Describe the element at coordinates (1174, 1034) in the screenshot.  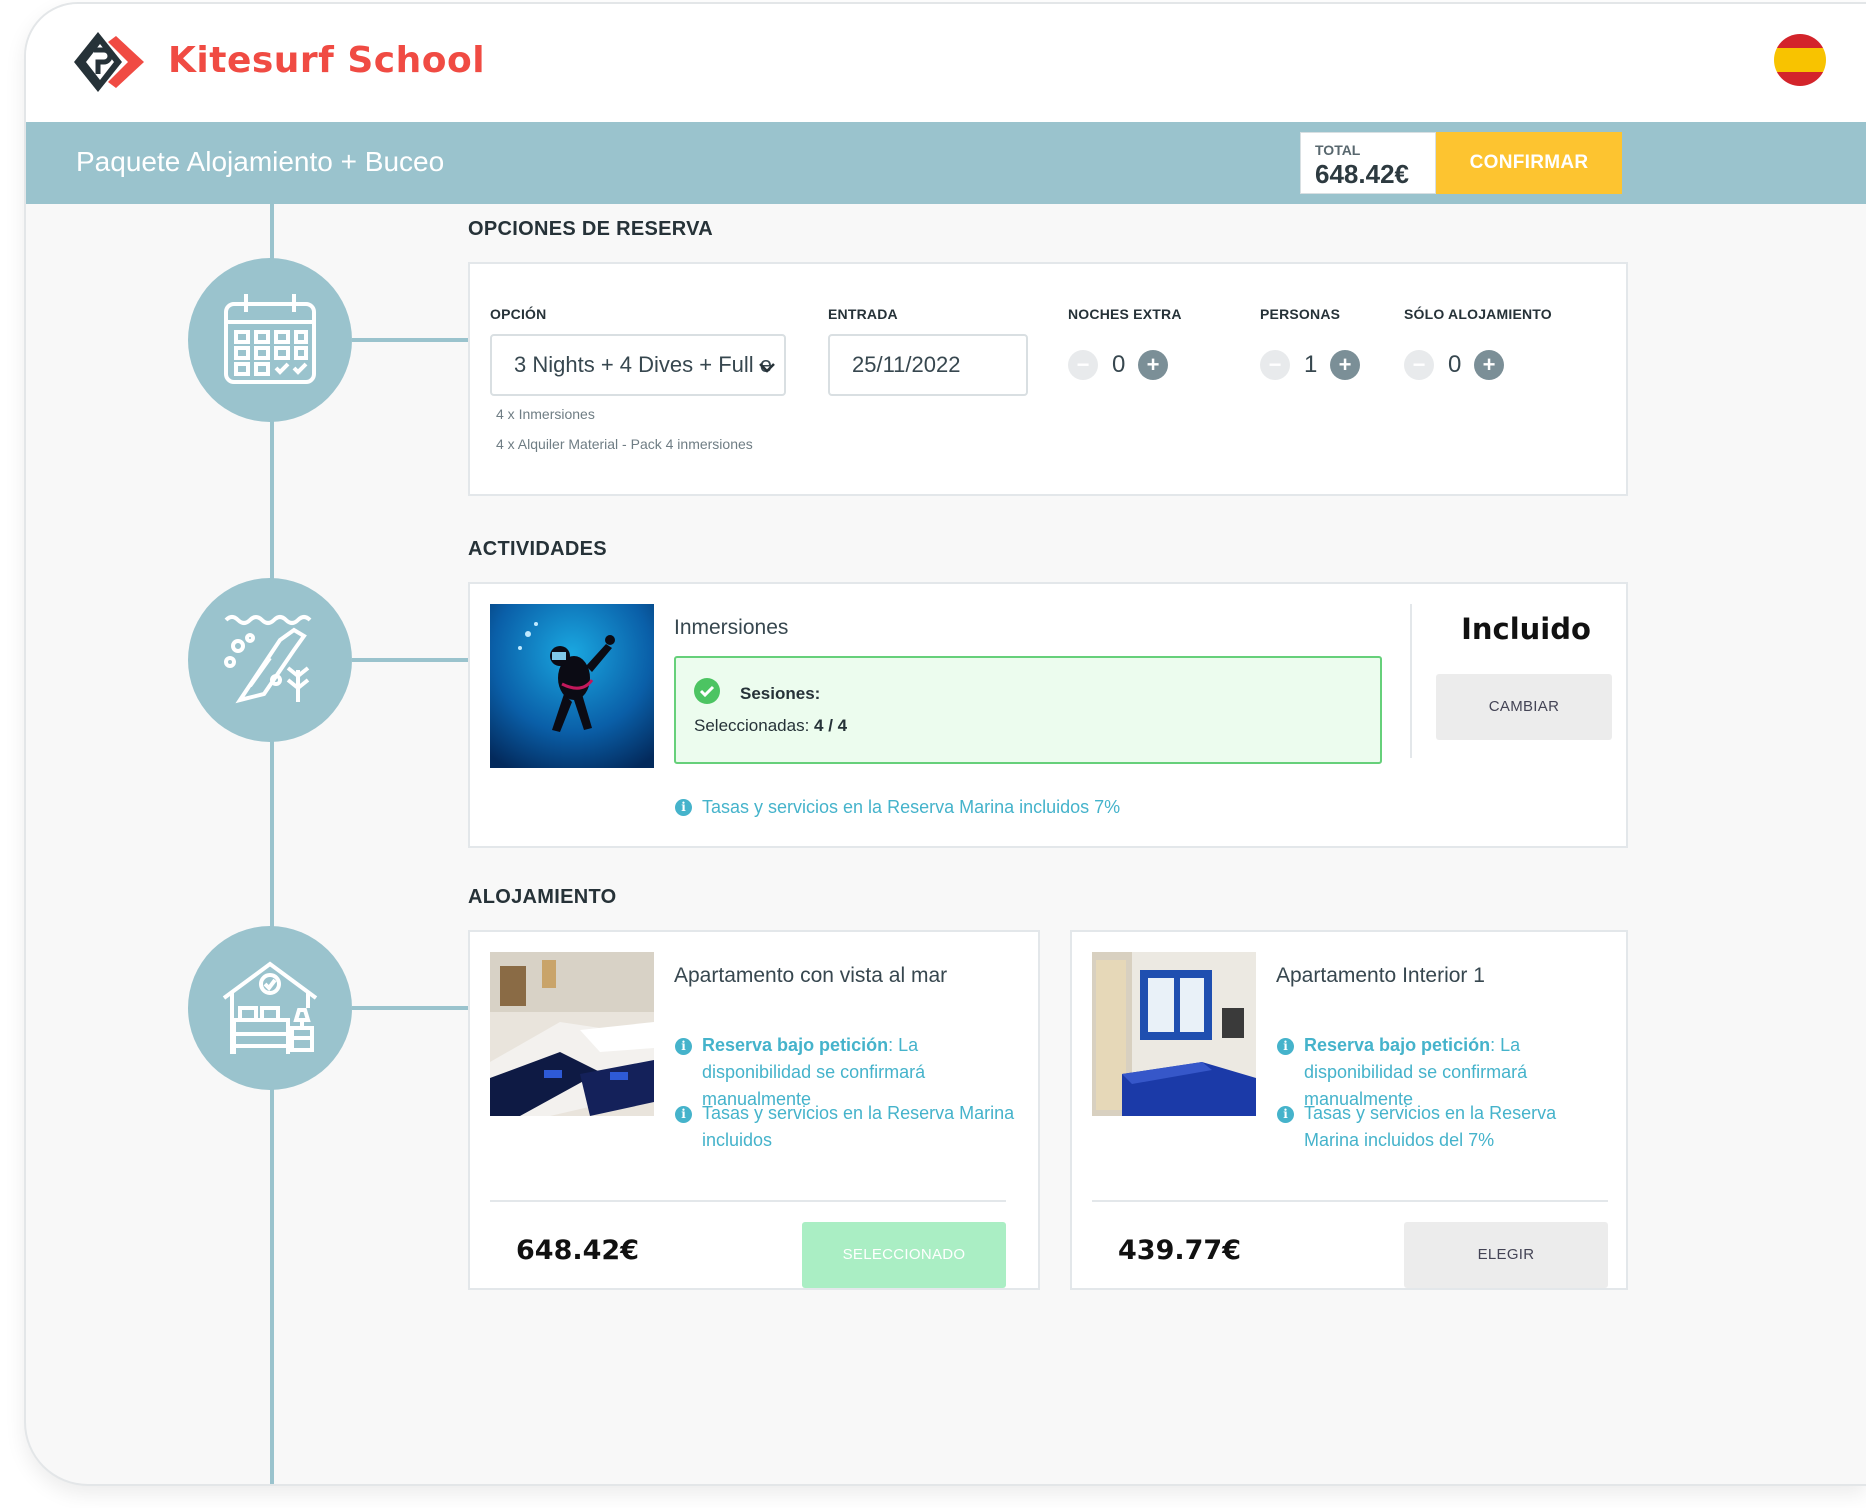
I see `room-photo-interior` at that location.